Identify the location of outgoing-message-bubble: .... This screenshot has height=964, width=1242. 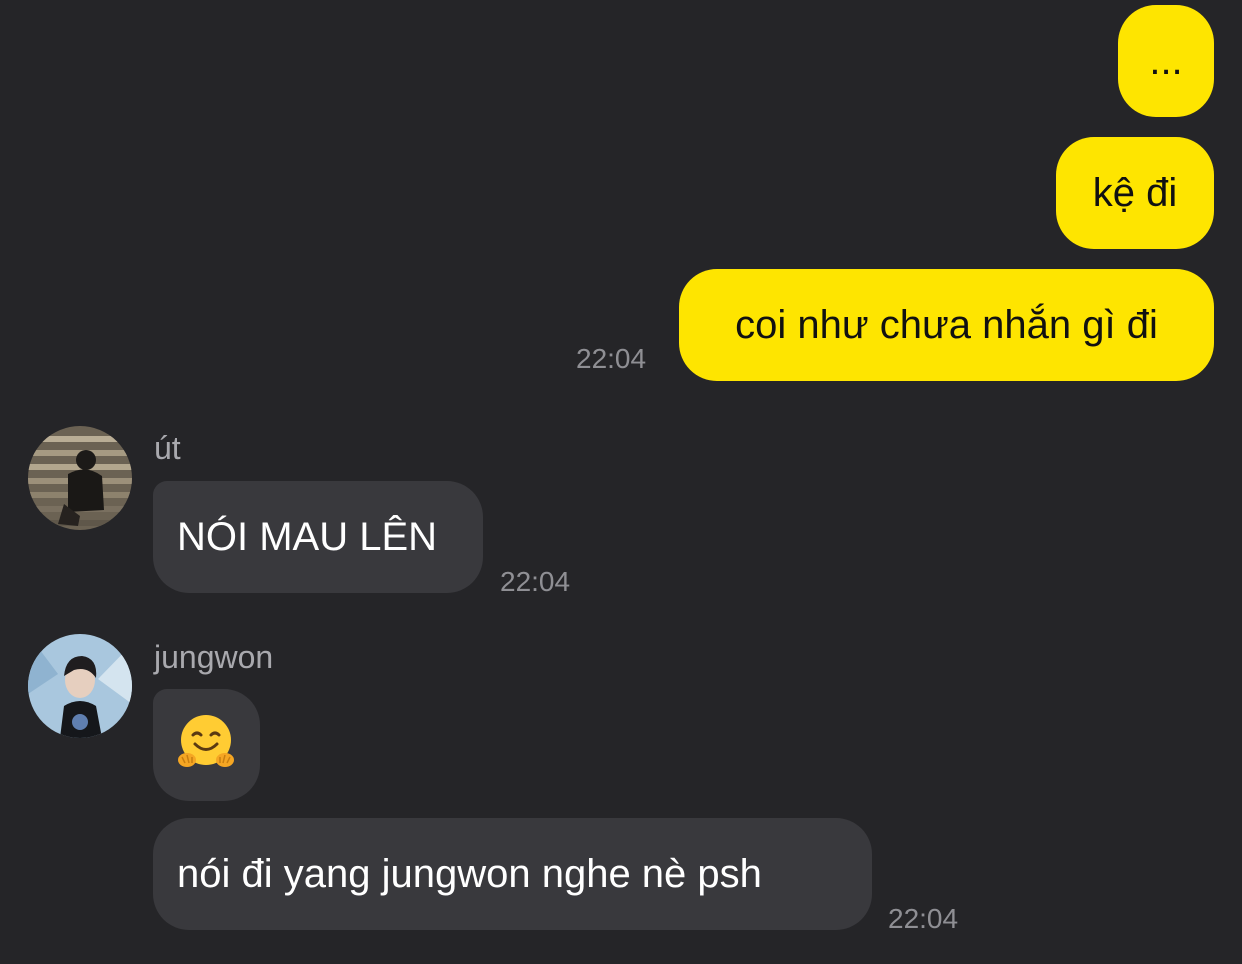
(1166, 61).